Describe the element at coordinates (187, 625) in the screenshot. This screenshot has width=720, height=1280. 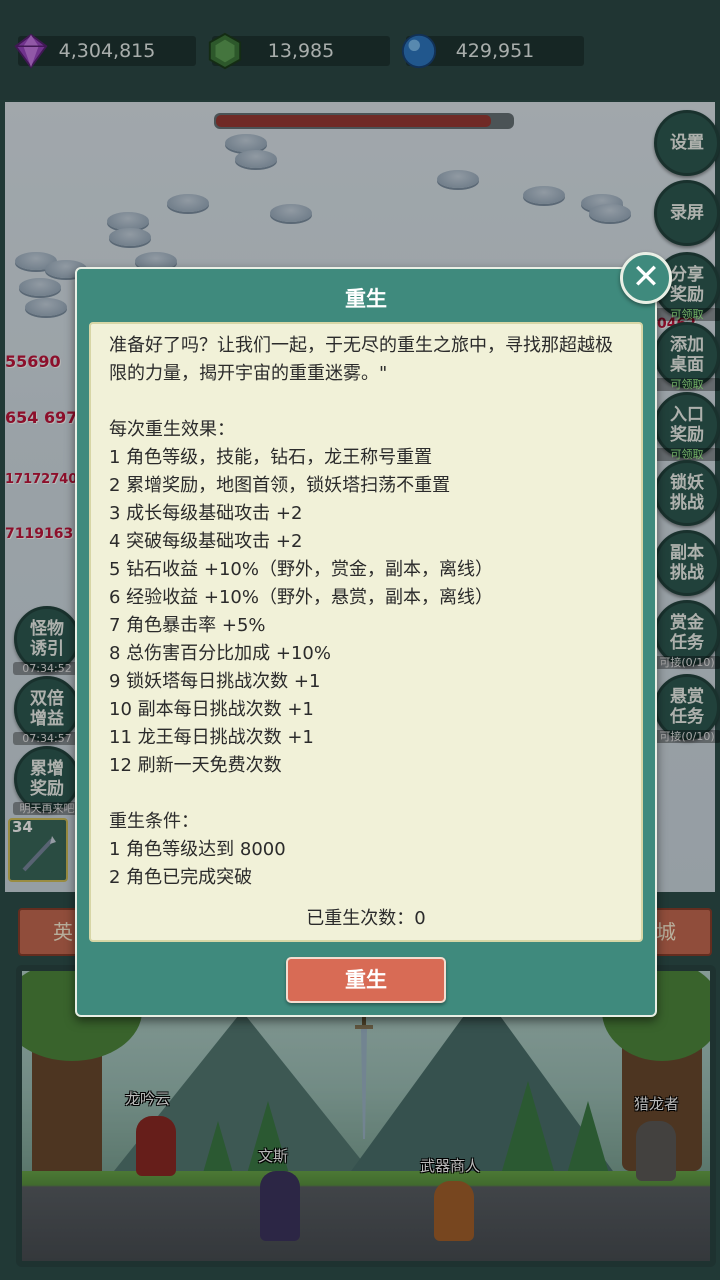
I see `effect-item: 7 角色暴击率 +5%` at that location.